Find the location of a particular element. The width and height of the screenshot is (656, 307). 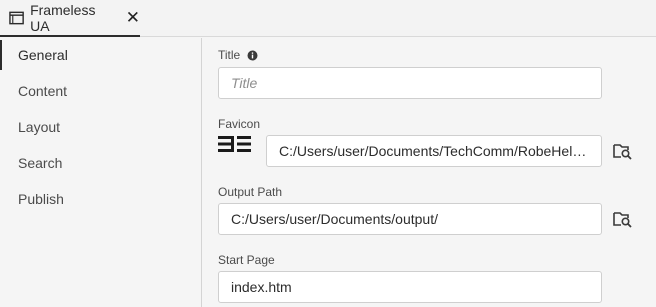

output-path-input is located at coordinates (410, 219).